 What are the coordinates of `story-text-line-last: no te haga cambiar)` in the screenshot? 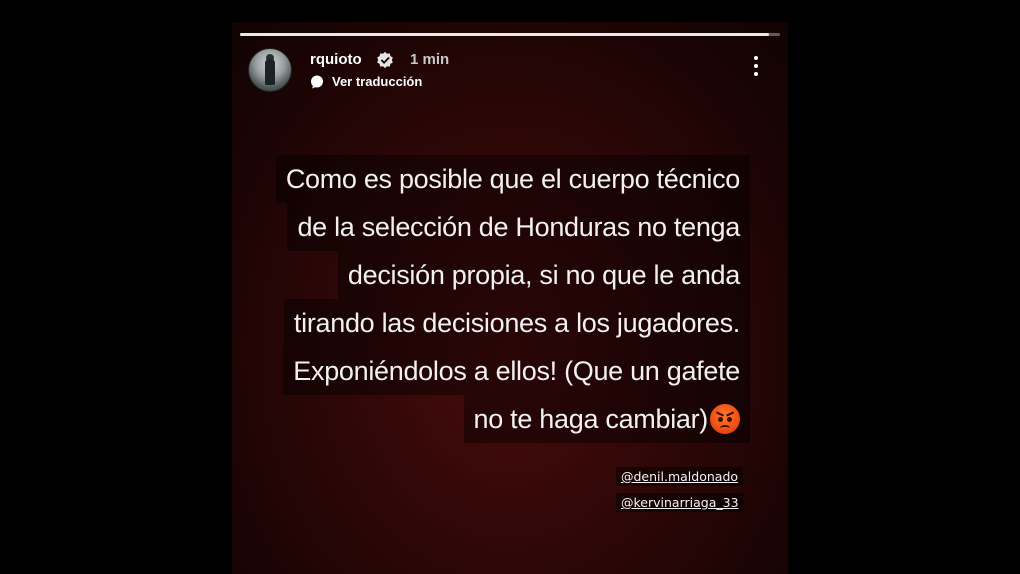 It's located at (606, 419).